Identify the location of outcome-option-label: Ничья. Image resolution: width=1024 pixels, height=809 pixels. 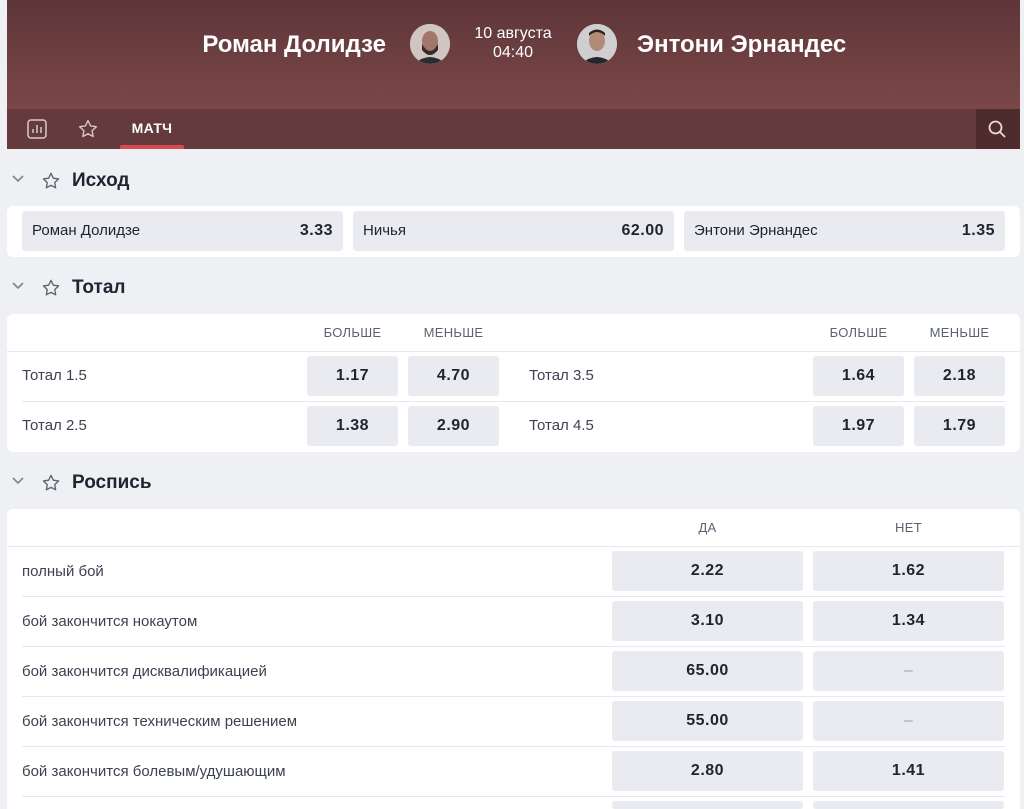
(384, 230).